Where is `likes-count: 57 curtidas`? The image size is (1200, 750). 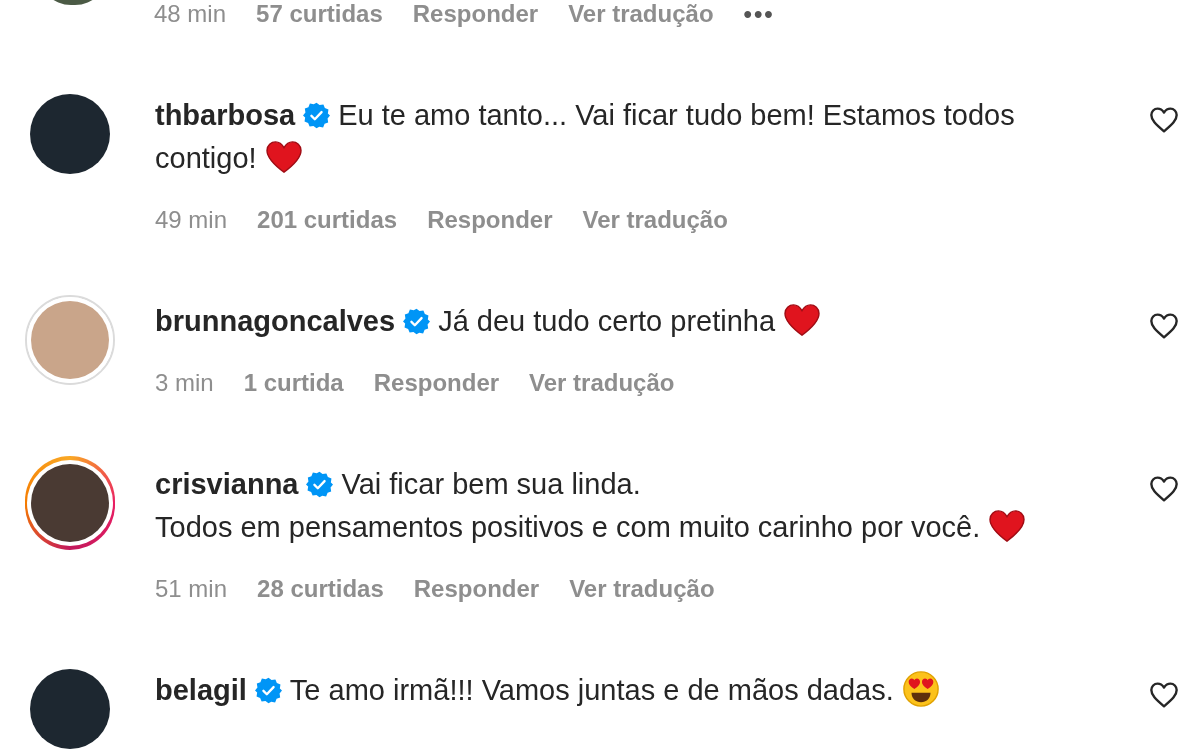 likes-count: 57 curtidas is located at coordinates (319, 14).